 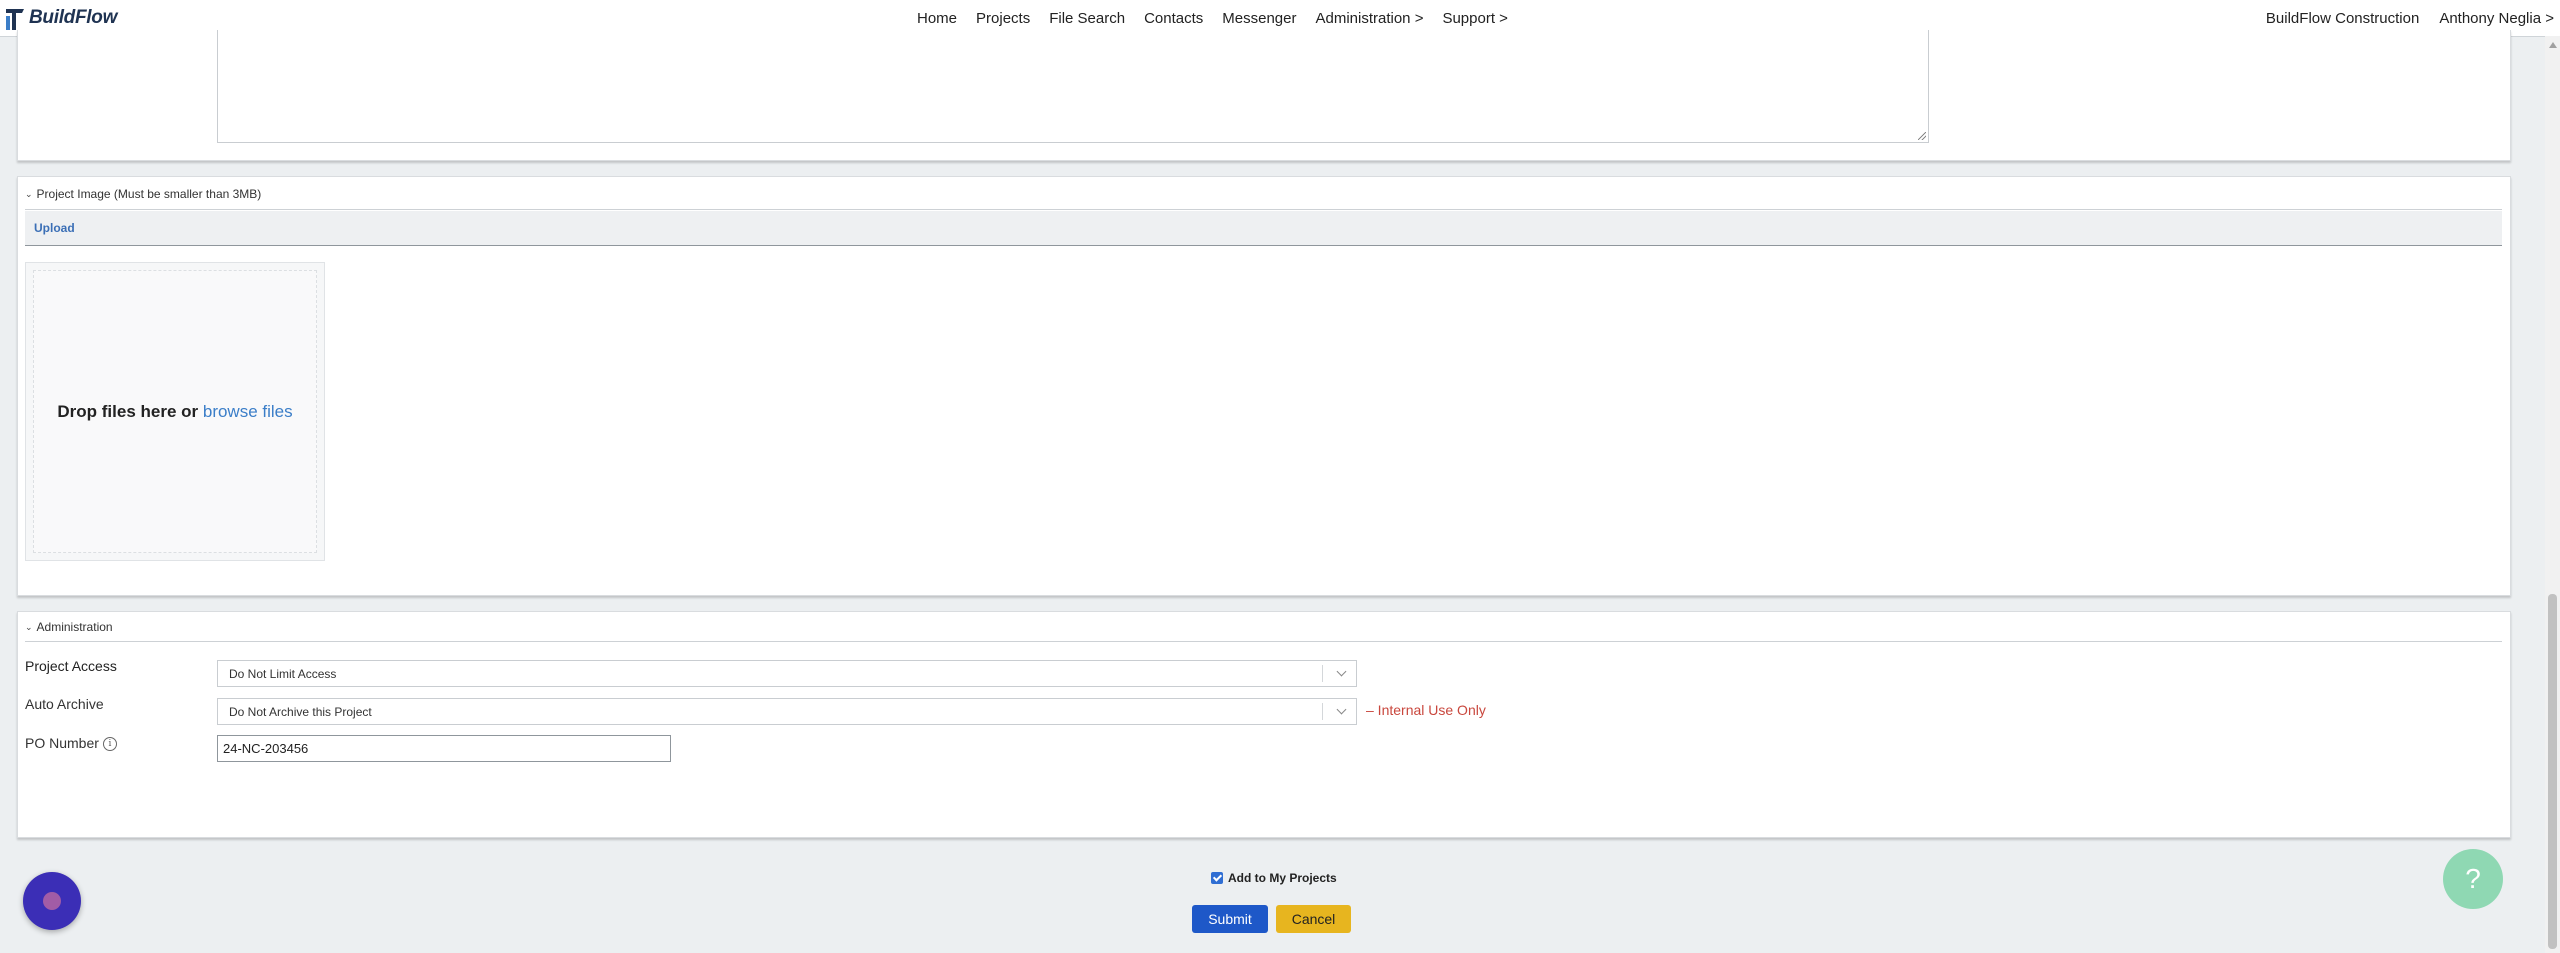 I want to click on chat-launcher-button, so click(x=52, y=901).